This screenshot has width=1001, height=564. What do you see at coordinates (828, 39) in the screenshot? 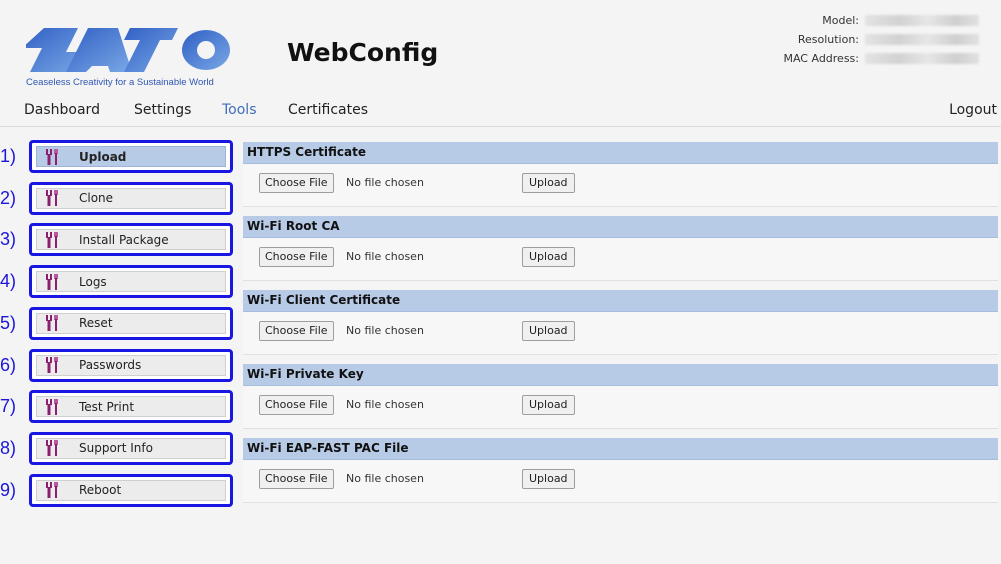
I see `resolution-label: Resolution:` at bounding box center [828, 39].